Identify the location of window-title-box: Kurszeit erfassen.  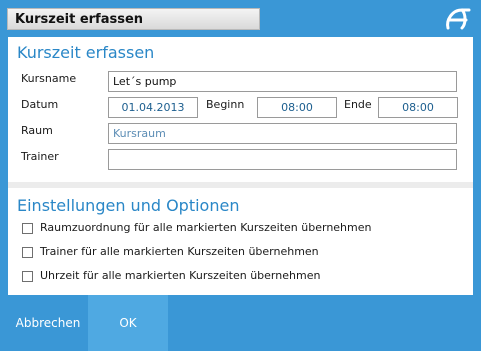
(133, 19).